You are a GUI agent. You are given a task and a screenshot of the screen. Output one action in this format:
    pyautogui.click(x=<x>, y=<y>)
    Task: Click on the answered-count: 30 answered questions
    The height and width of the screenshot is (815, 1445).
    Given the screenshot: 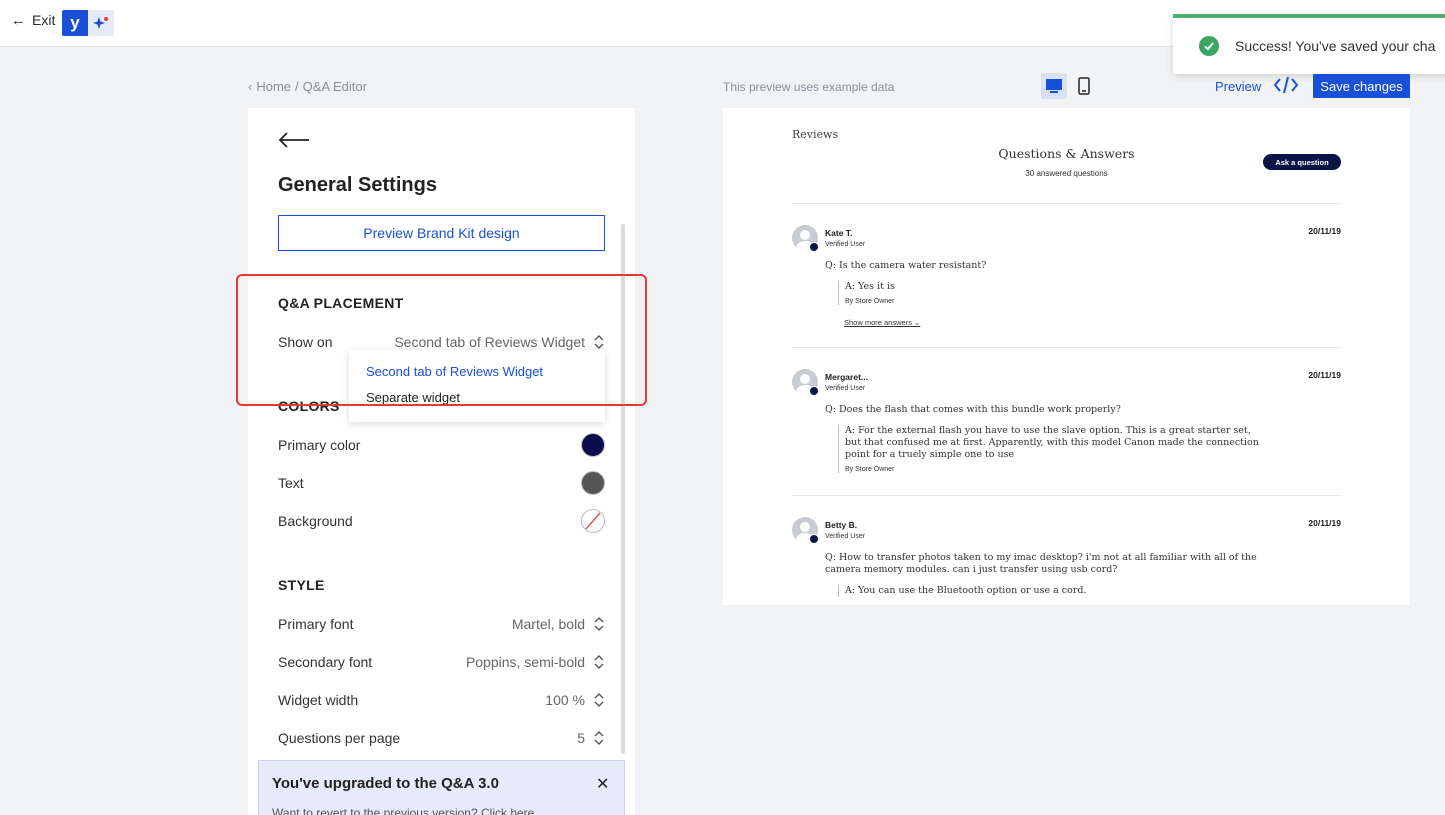 What is the action you would take?
    pyautogui.click(x=1066, y=173)
    